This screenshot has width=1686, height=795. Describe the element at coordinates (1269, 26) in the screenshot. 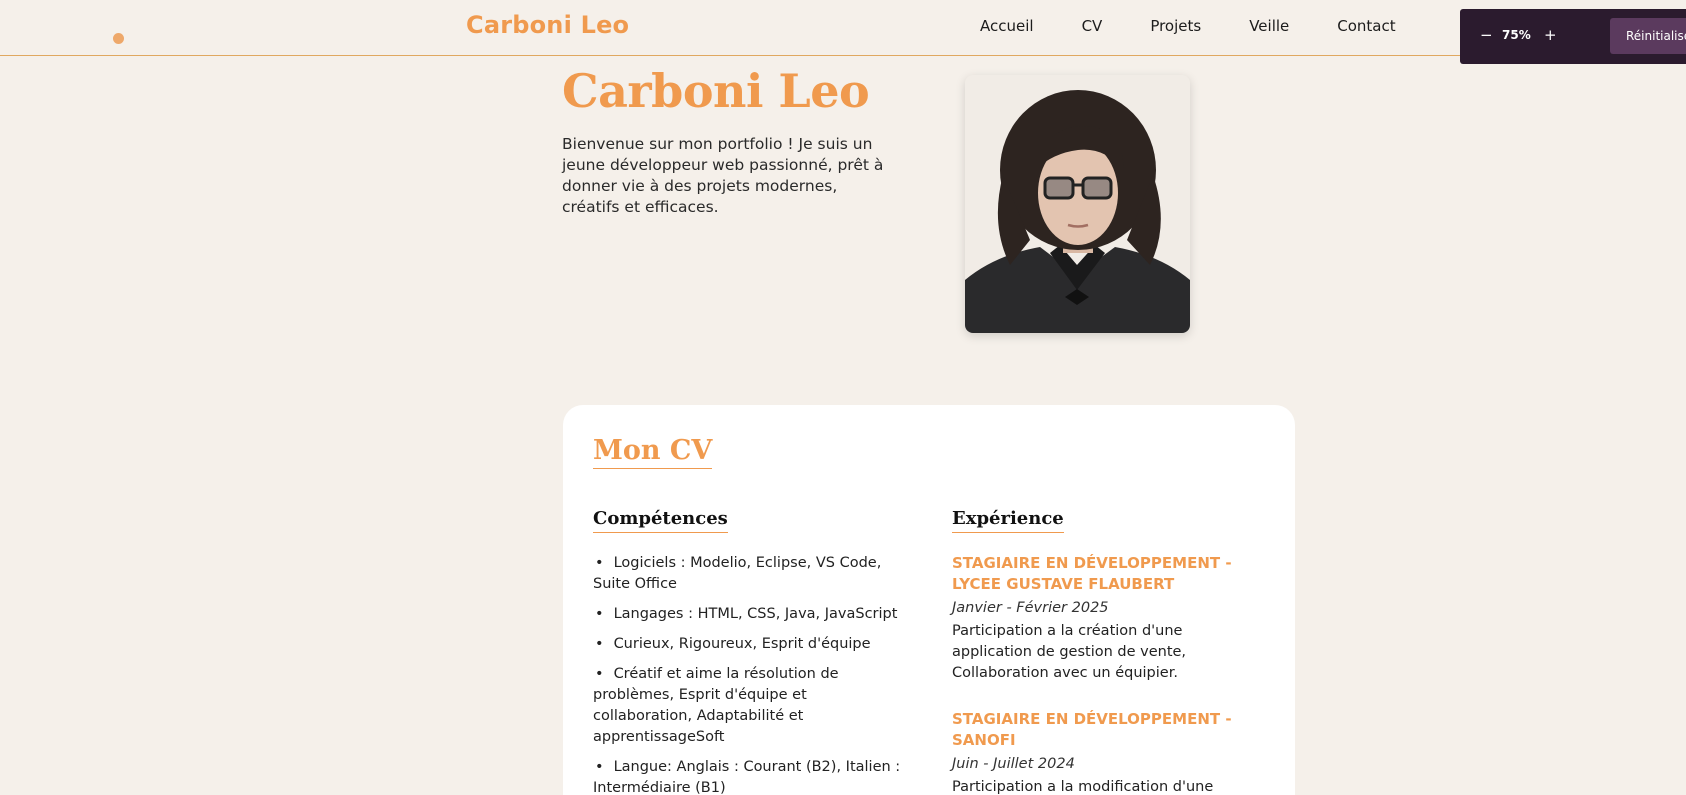

I see `nav-link-veille: Veille` at that location.